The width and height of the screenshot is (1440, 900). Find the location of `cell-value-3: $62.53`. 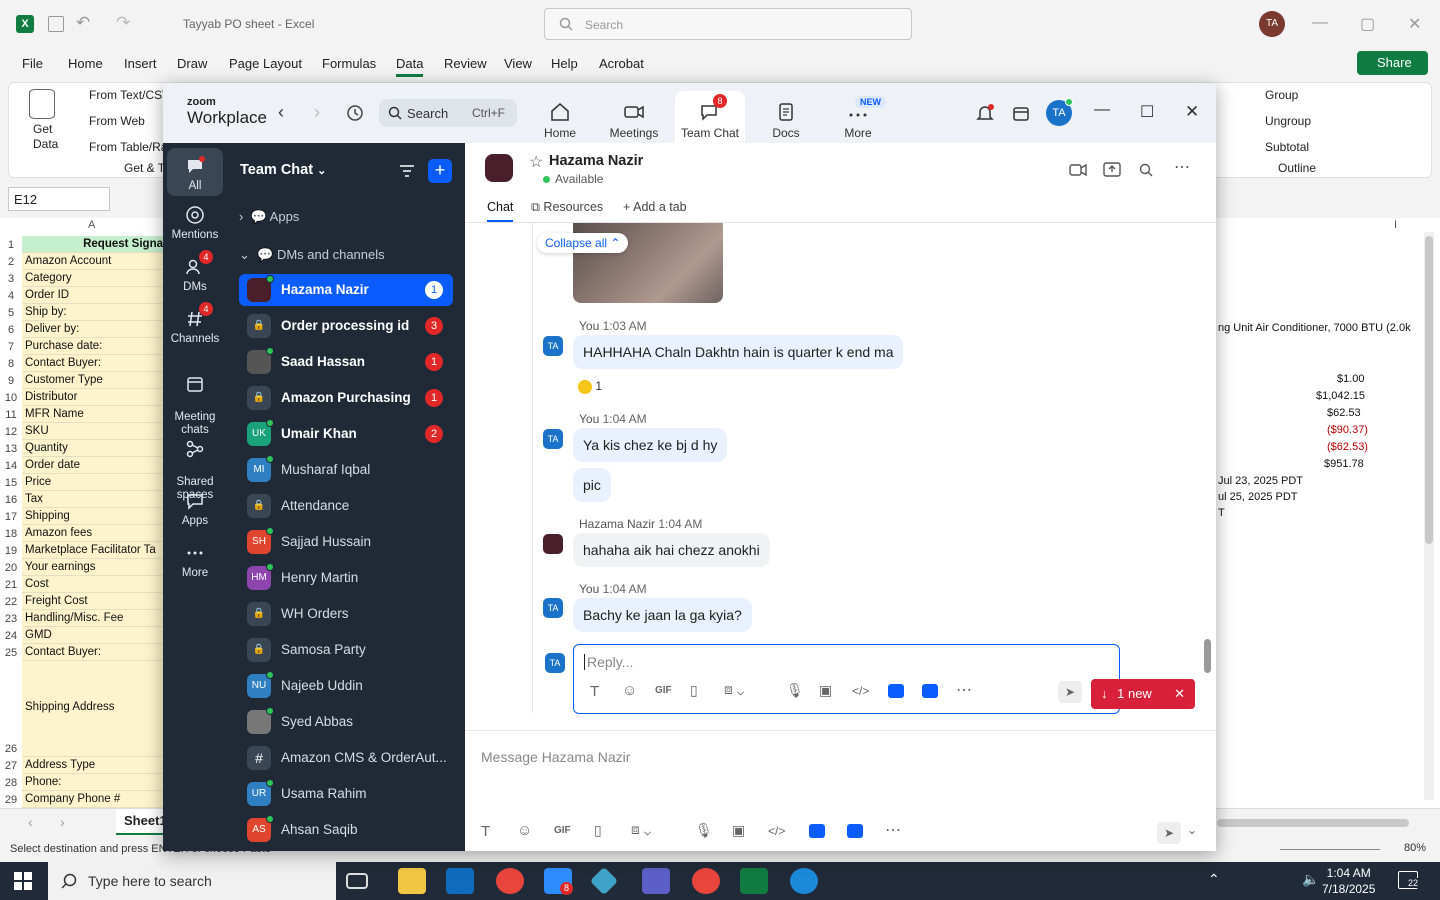

cell-value-3: $62.53 is located at coordinates (1344, 413).